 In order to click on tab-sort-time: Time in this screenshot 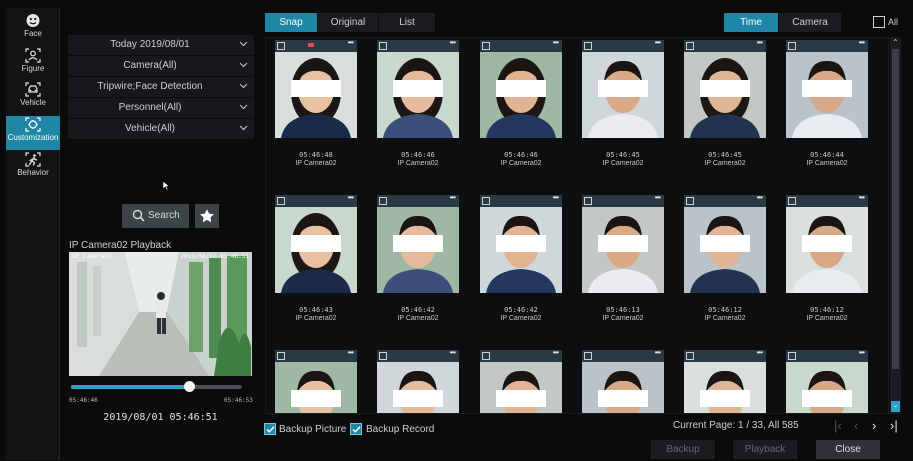, I will do `click(751, 22)`.